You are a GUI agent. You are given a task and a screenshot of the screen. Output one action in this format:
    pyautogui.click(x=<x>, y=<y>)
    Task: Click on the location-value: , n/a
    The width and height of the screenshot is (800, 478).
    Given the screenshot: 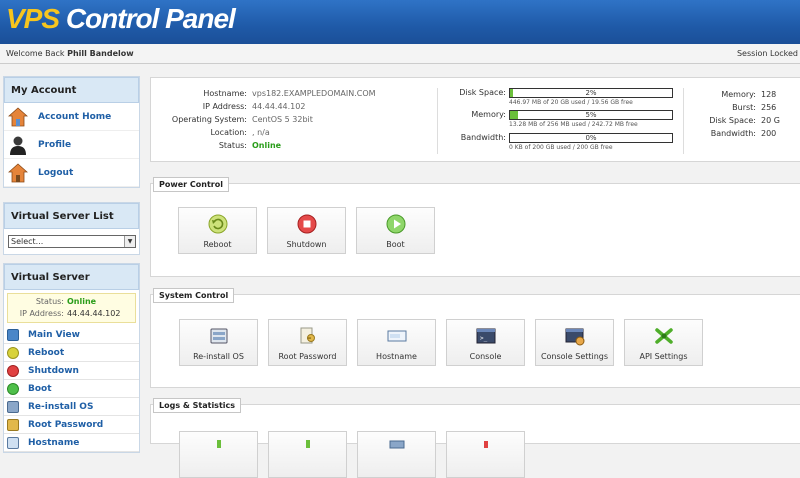 What is the action you would take?
    pyautogui.click(x=261, y=132)
    